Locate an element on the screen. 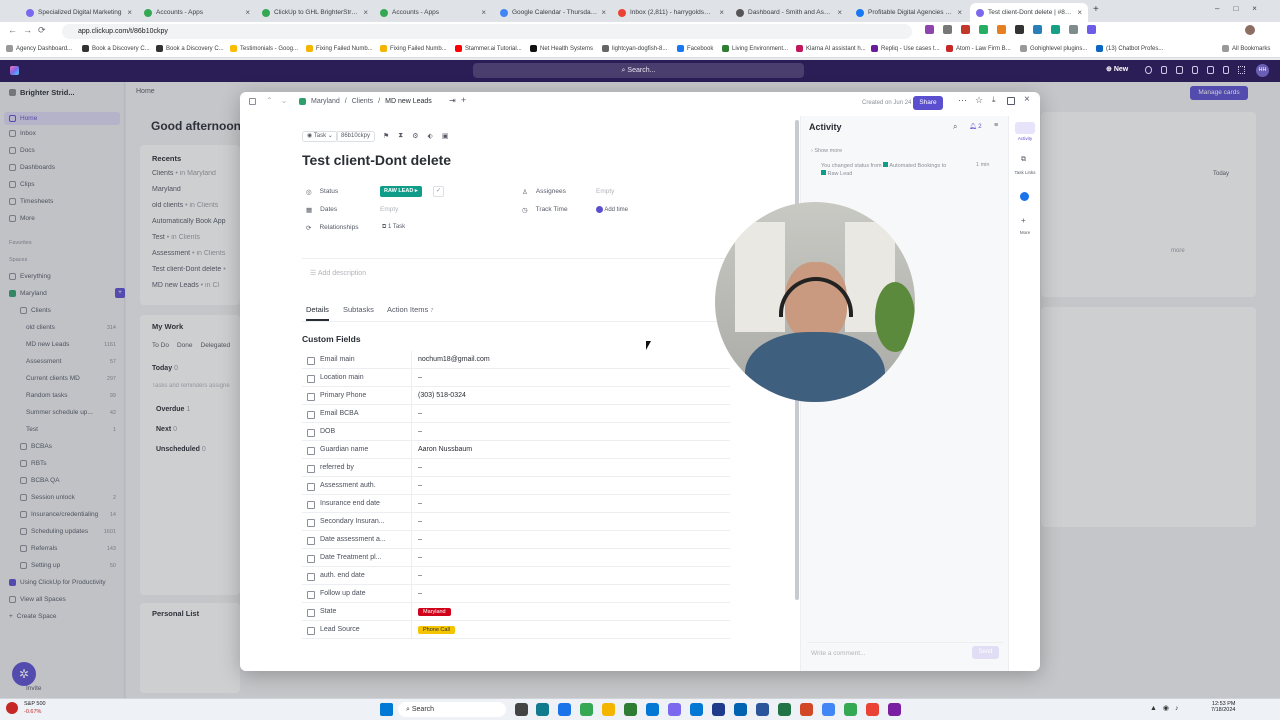 This screenshot has width=1280, height=720. custom-field-row: Lead Source Phone Call is located at coordinates (516, 629).